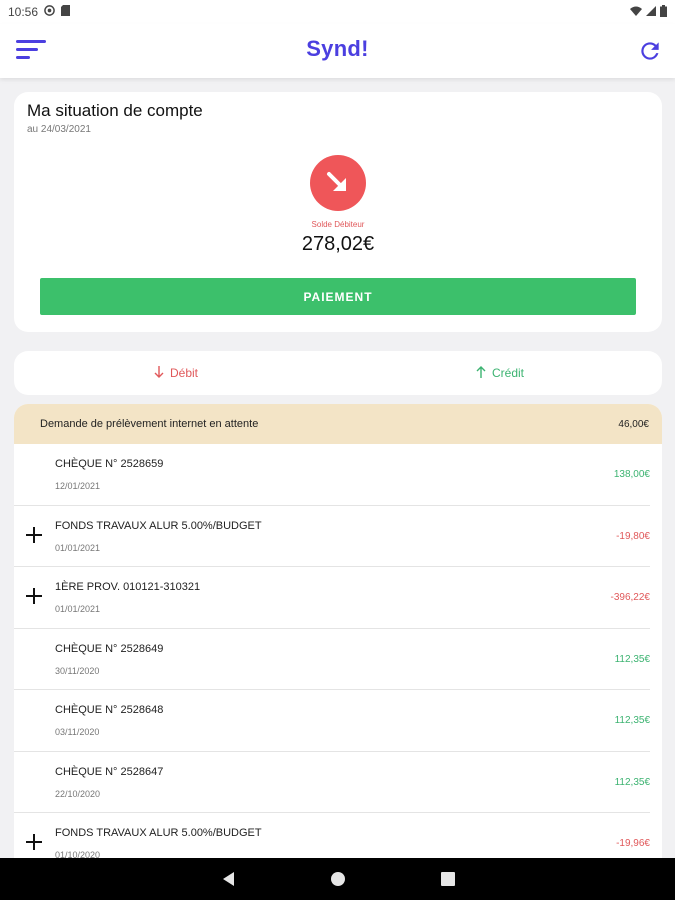  I want to click on arrow-down-icon, so click(159, 373).